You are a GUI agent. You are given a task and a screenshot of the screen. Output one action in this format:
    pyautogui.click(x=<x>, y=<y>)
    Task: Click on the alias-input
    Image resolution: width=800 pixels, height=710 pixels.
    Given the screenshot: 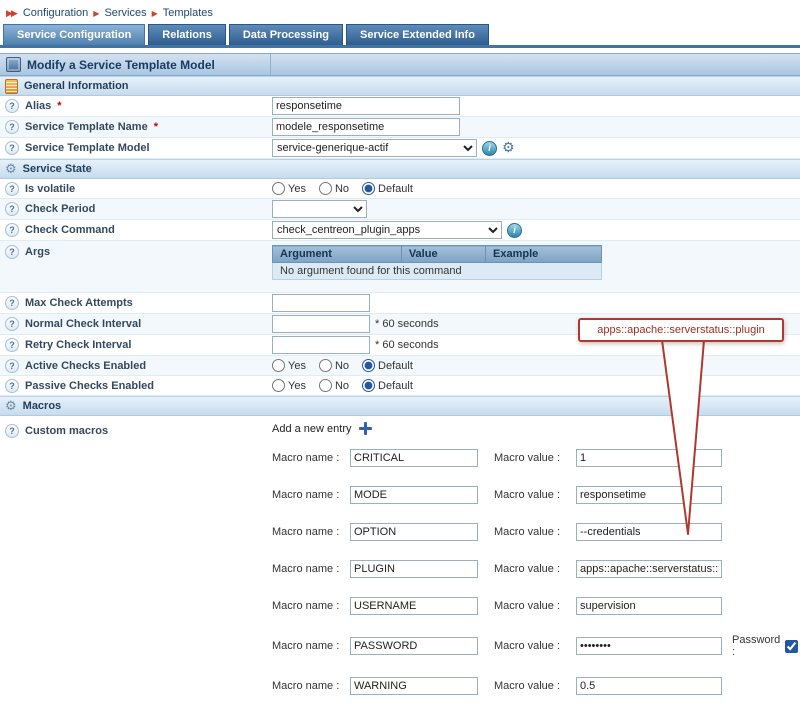 What is the action you would take?
    pyautogui.click(x=366, y=106)
    